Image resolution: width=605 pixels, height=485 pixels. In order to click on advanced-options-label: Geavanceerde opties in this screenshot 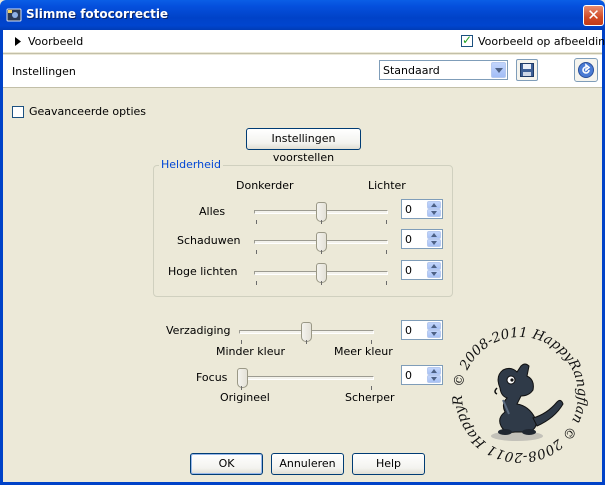, I will do `click(87, 111)`.